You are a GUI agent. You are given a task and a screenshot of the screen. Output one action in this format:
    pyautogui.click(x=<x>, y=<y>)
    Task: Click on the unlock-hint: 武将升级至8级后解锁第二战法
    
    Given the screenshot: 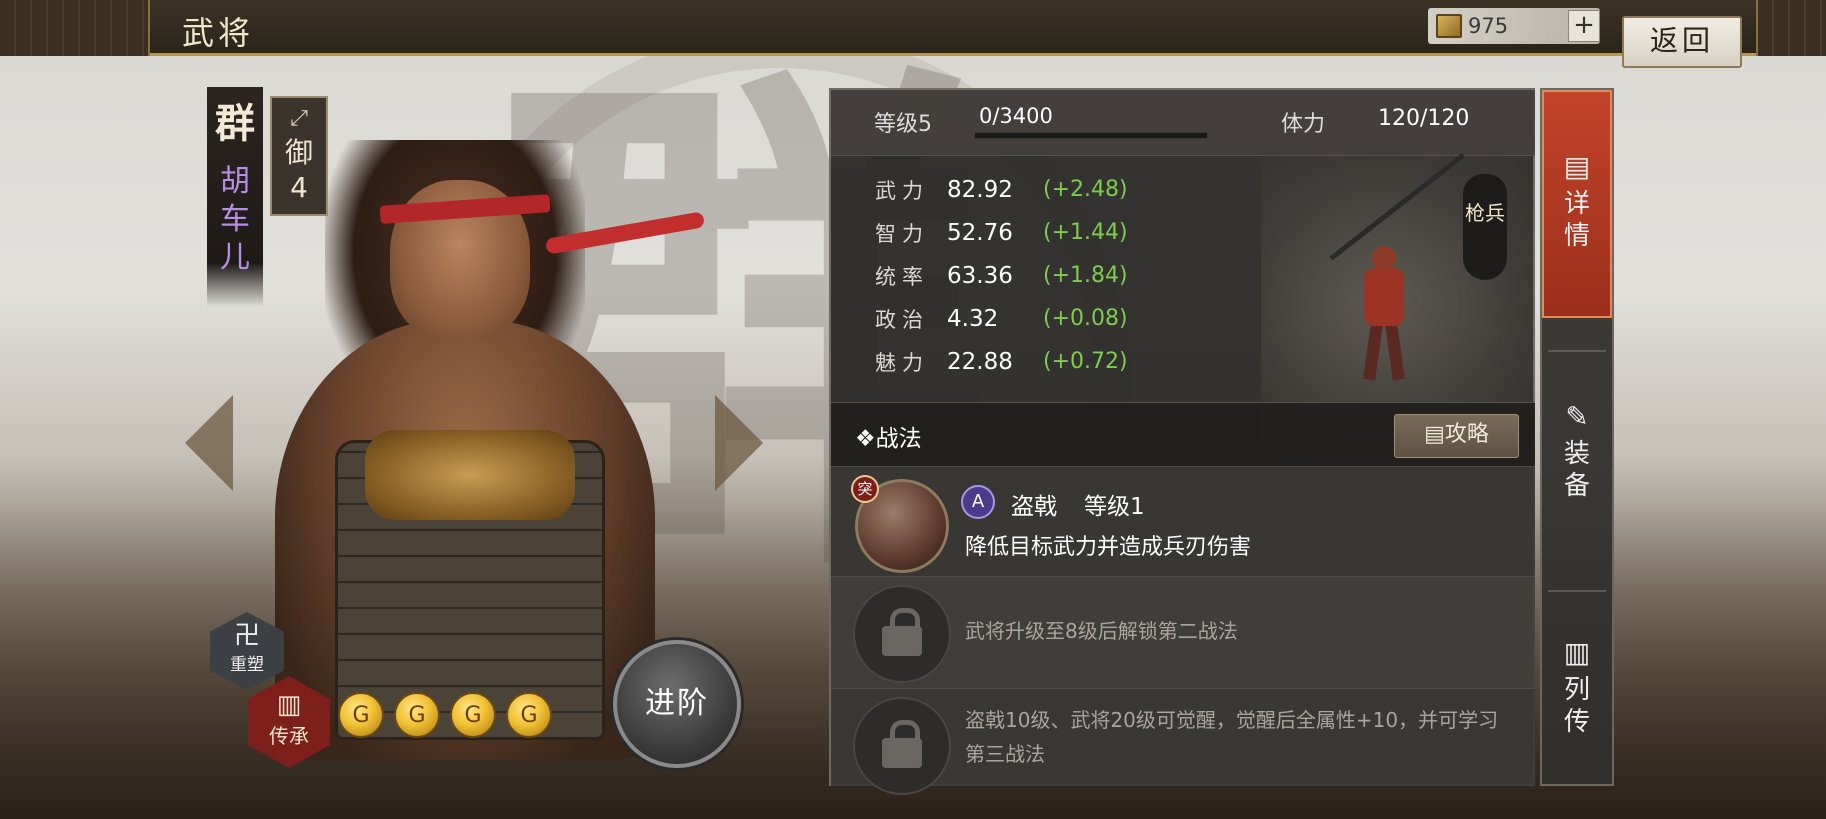 What is the action you would take?
    pyautogui.click(x=1101, y=631)
    